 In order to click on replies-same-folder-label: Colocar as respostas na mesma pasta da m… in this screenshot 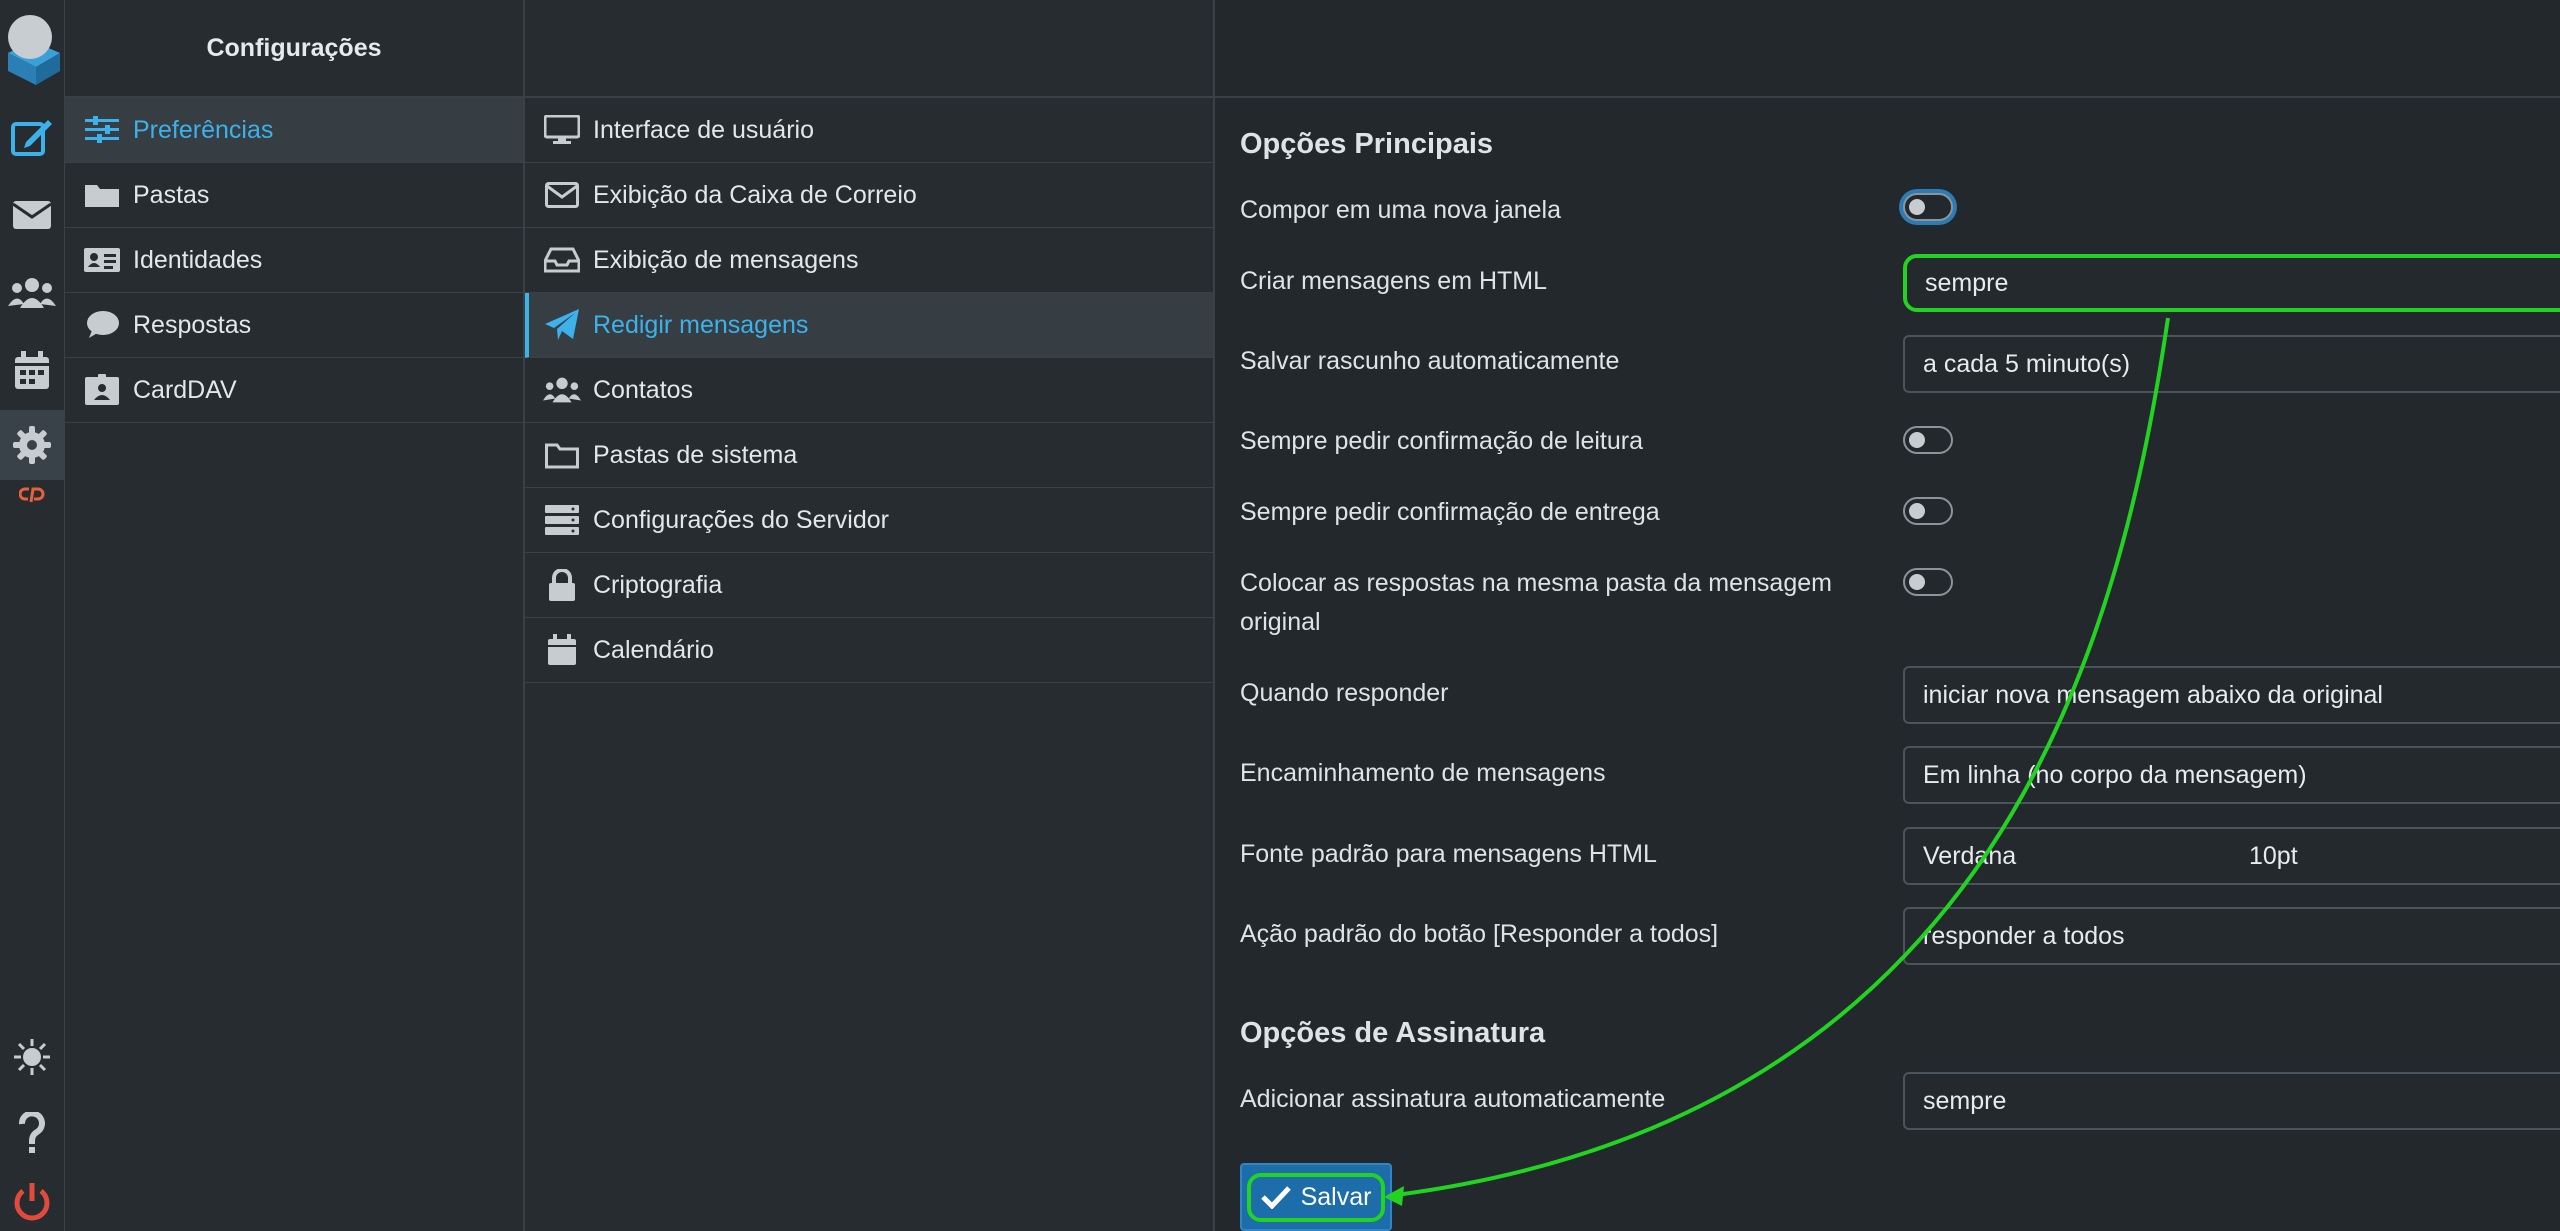, I will do `click(1550, 603)`.